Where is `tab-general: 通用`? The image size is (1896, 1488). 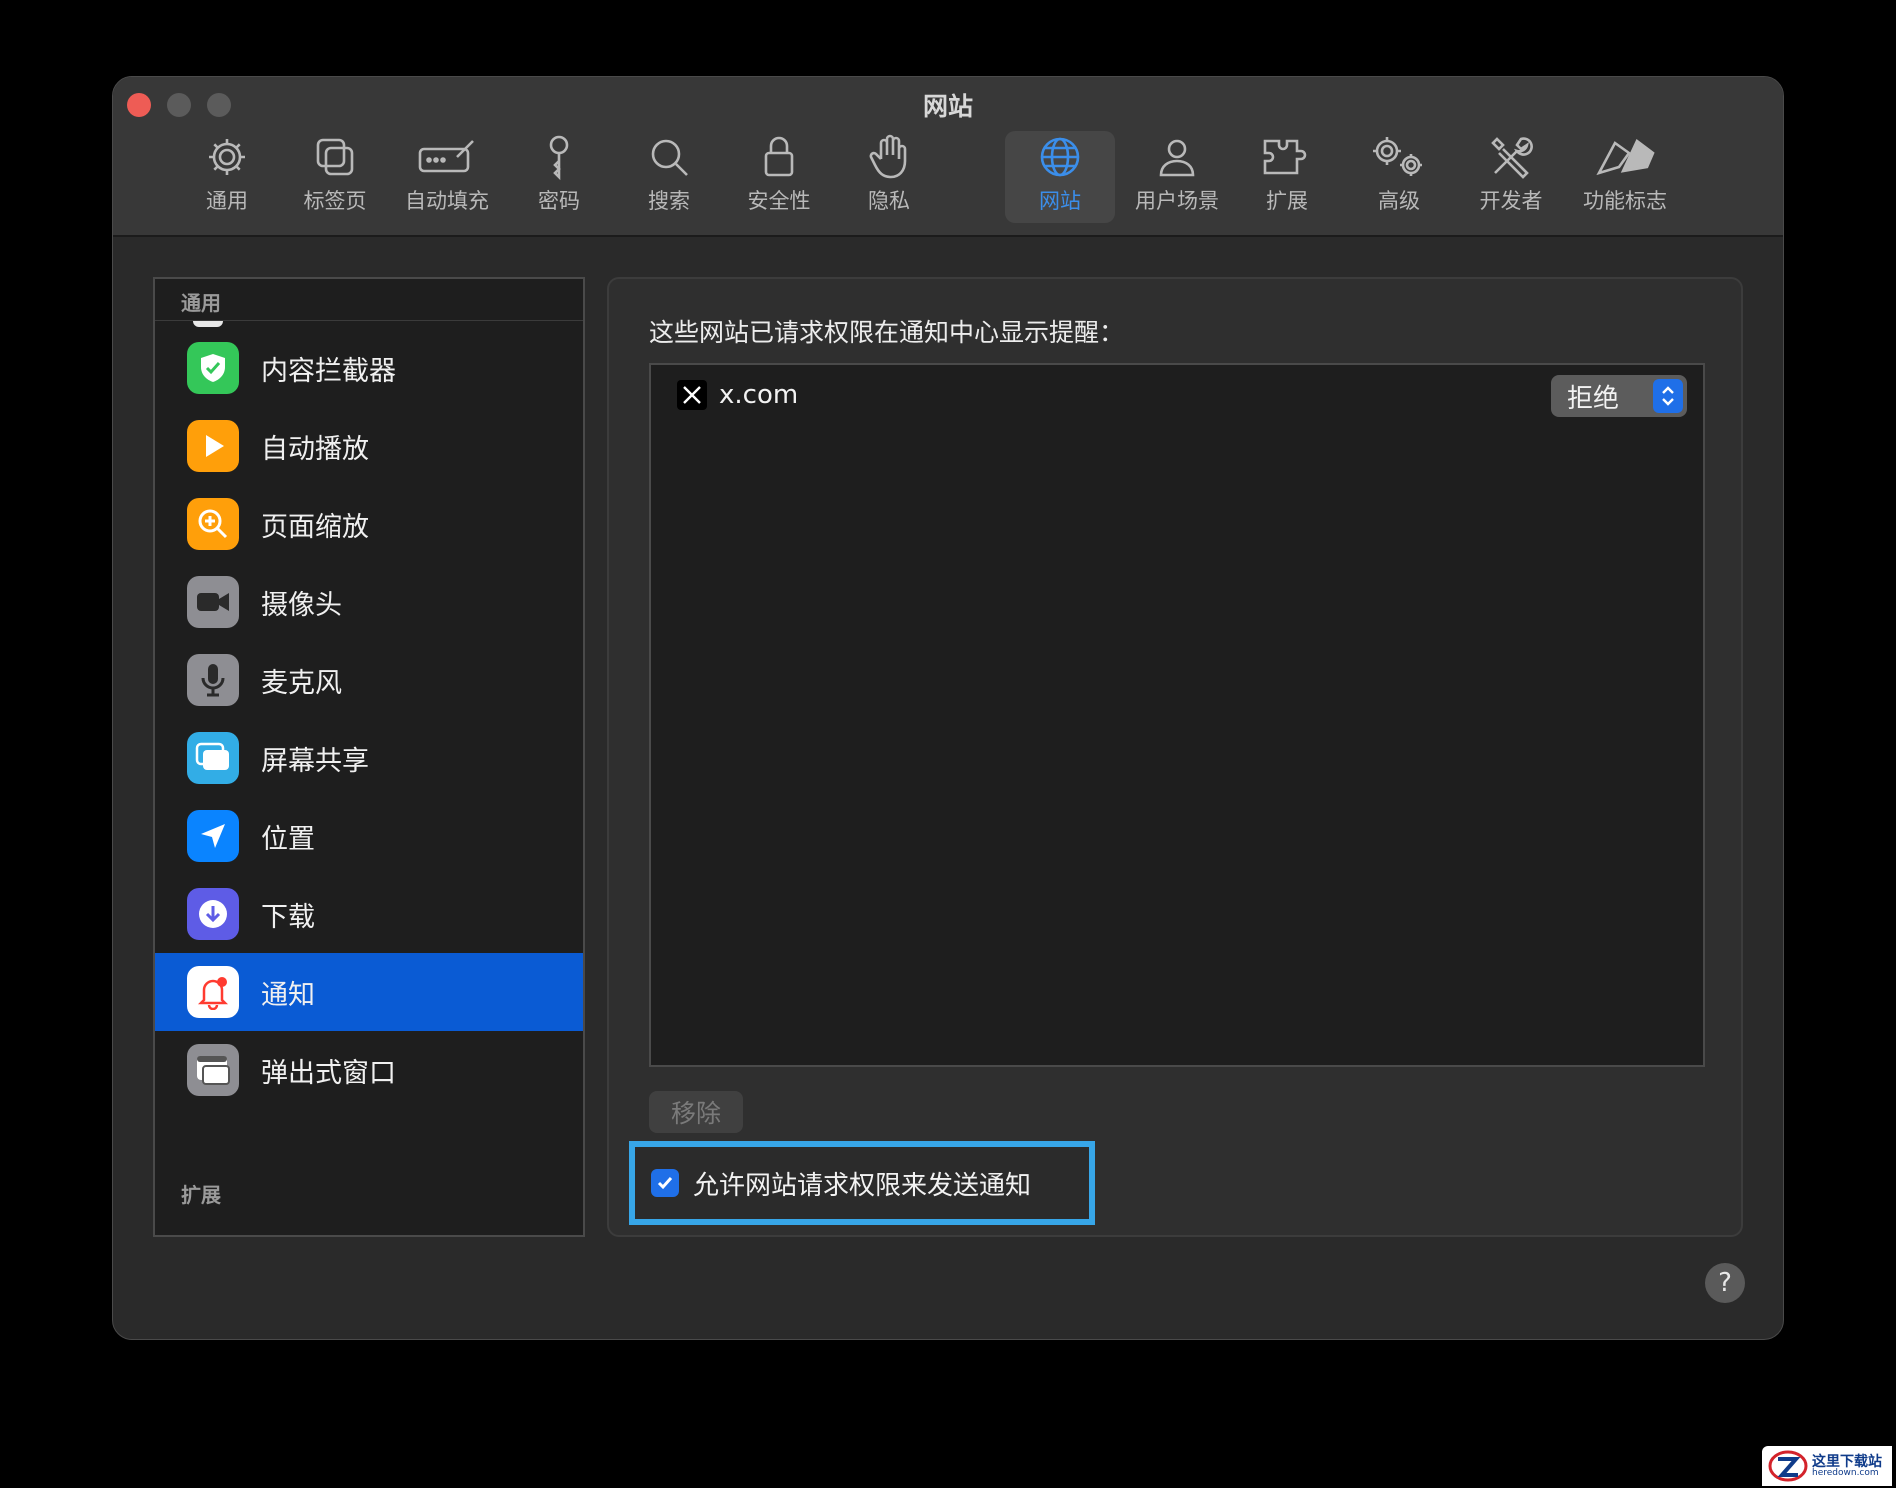 tab-general: 通用 is located at coordinates (227, 177).